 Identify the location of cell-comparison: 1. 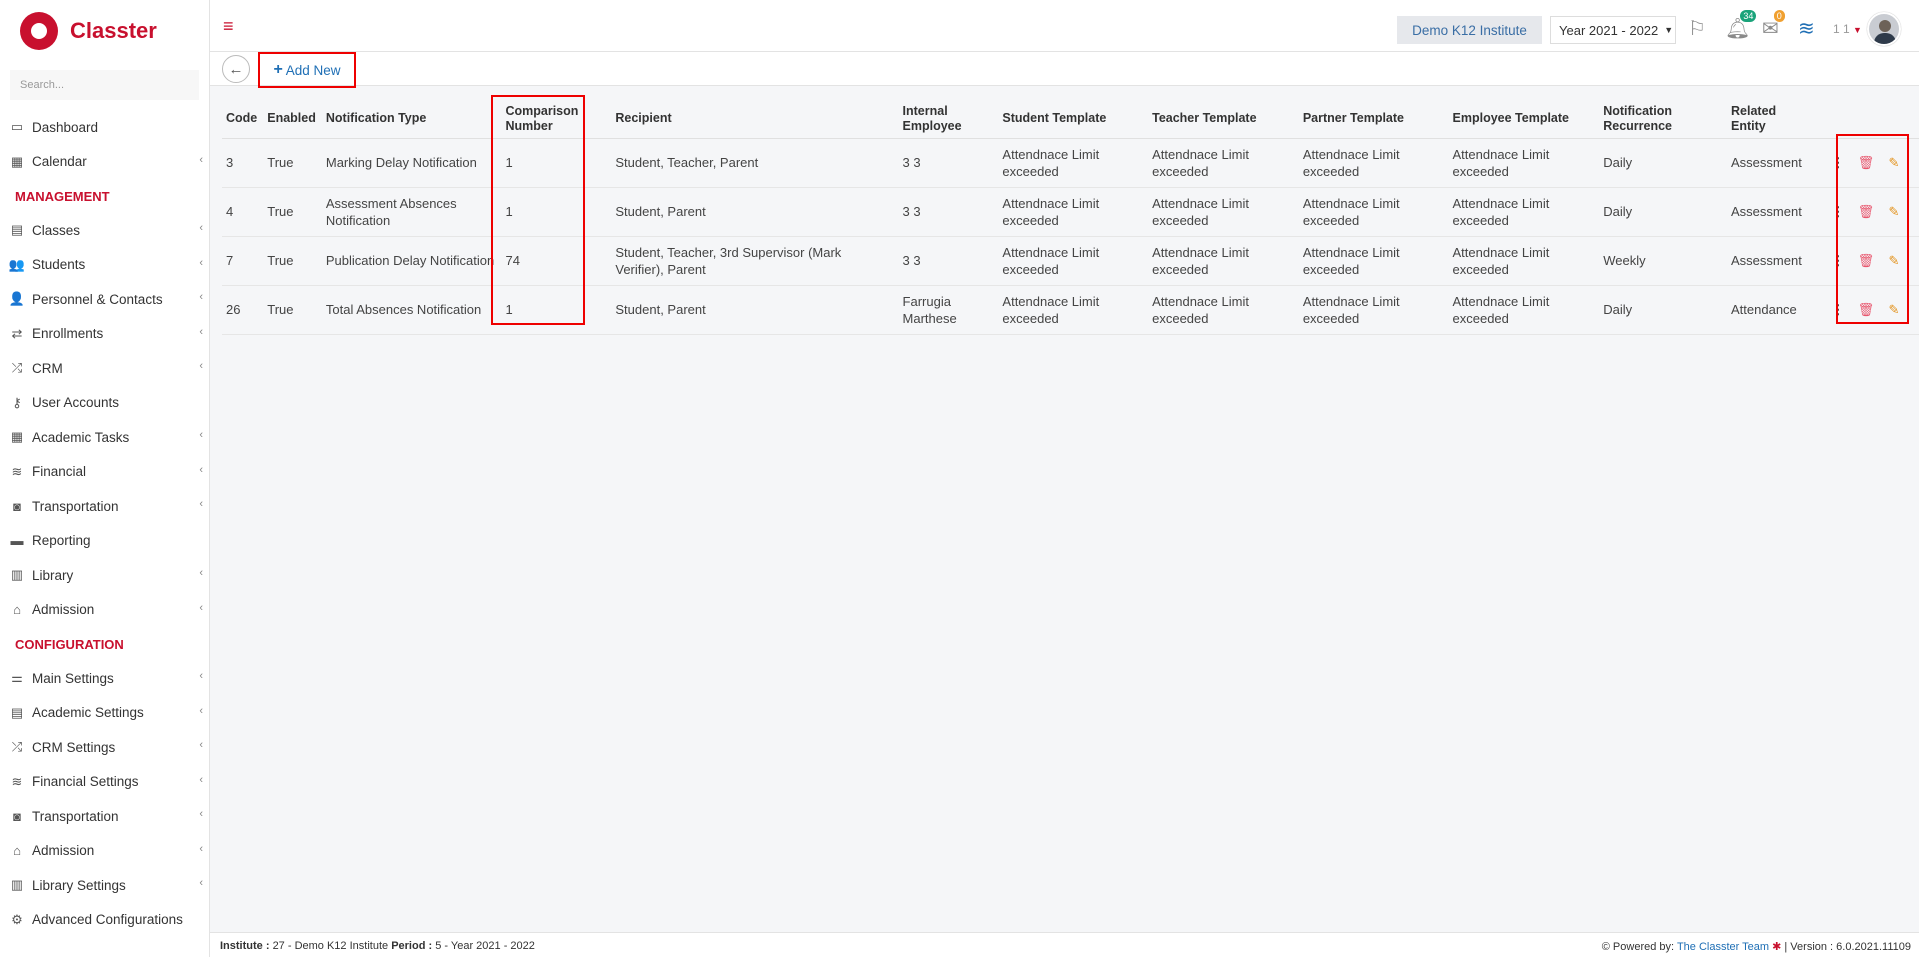
(556, 163).